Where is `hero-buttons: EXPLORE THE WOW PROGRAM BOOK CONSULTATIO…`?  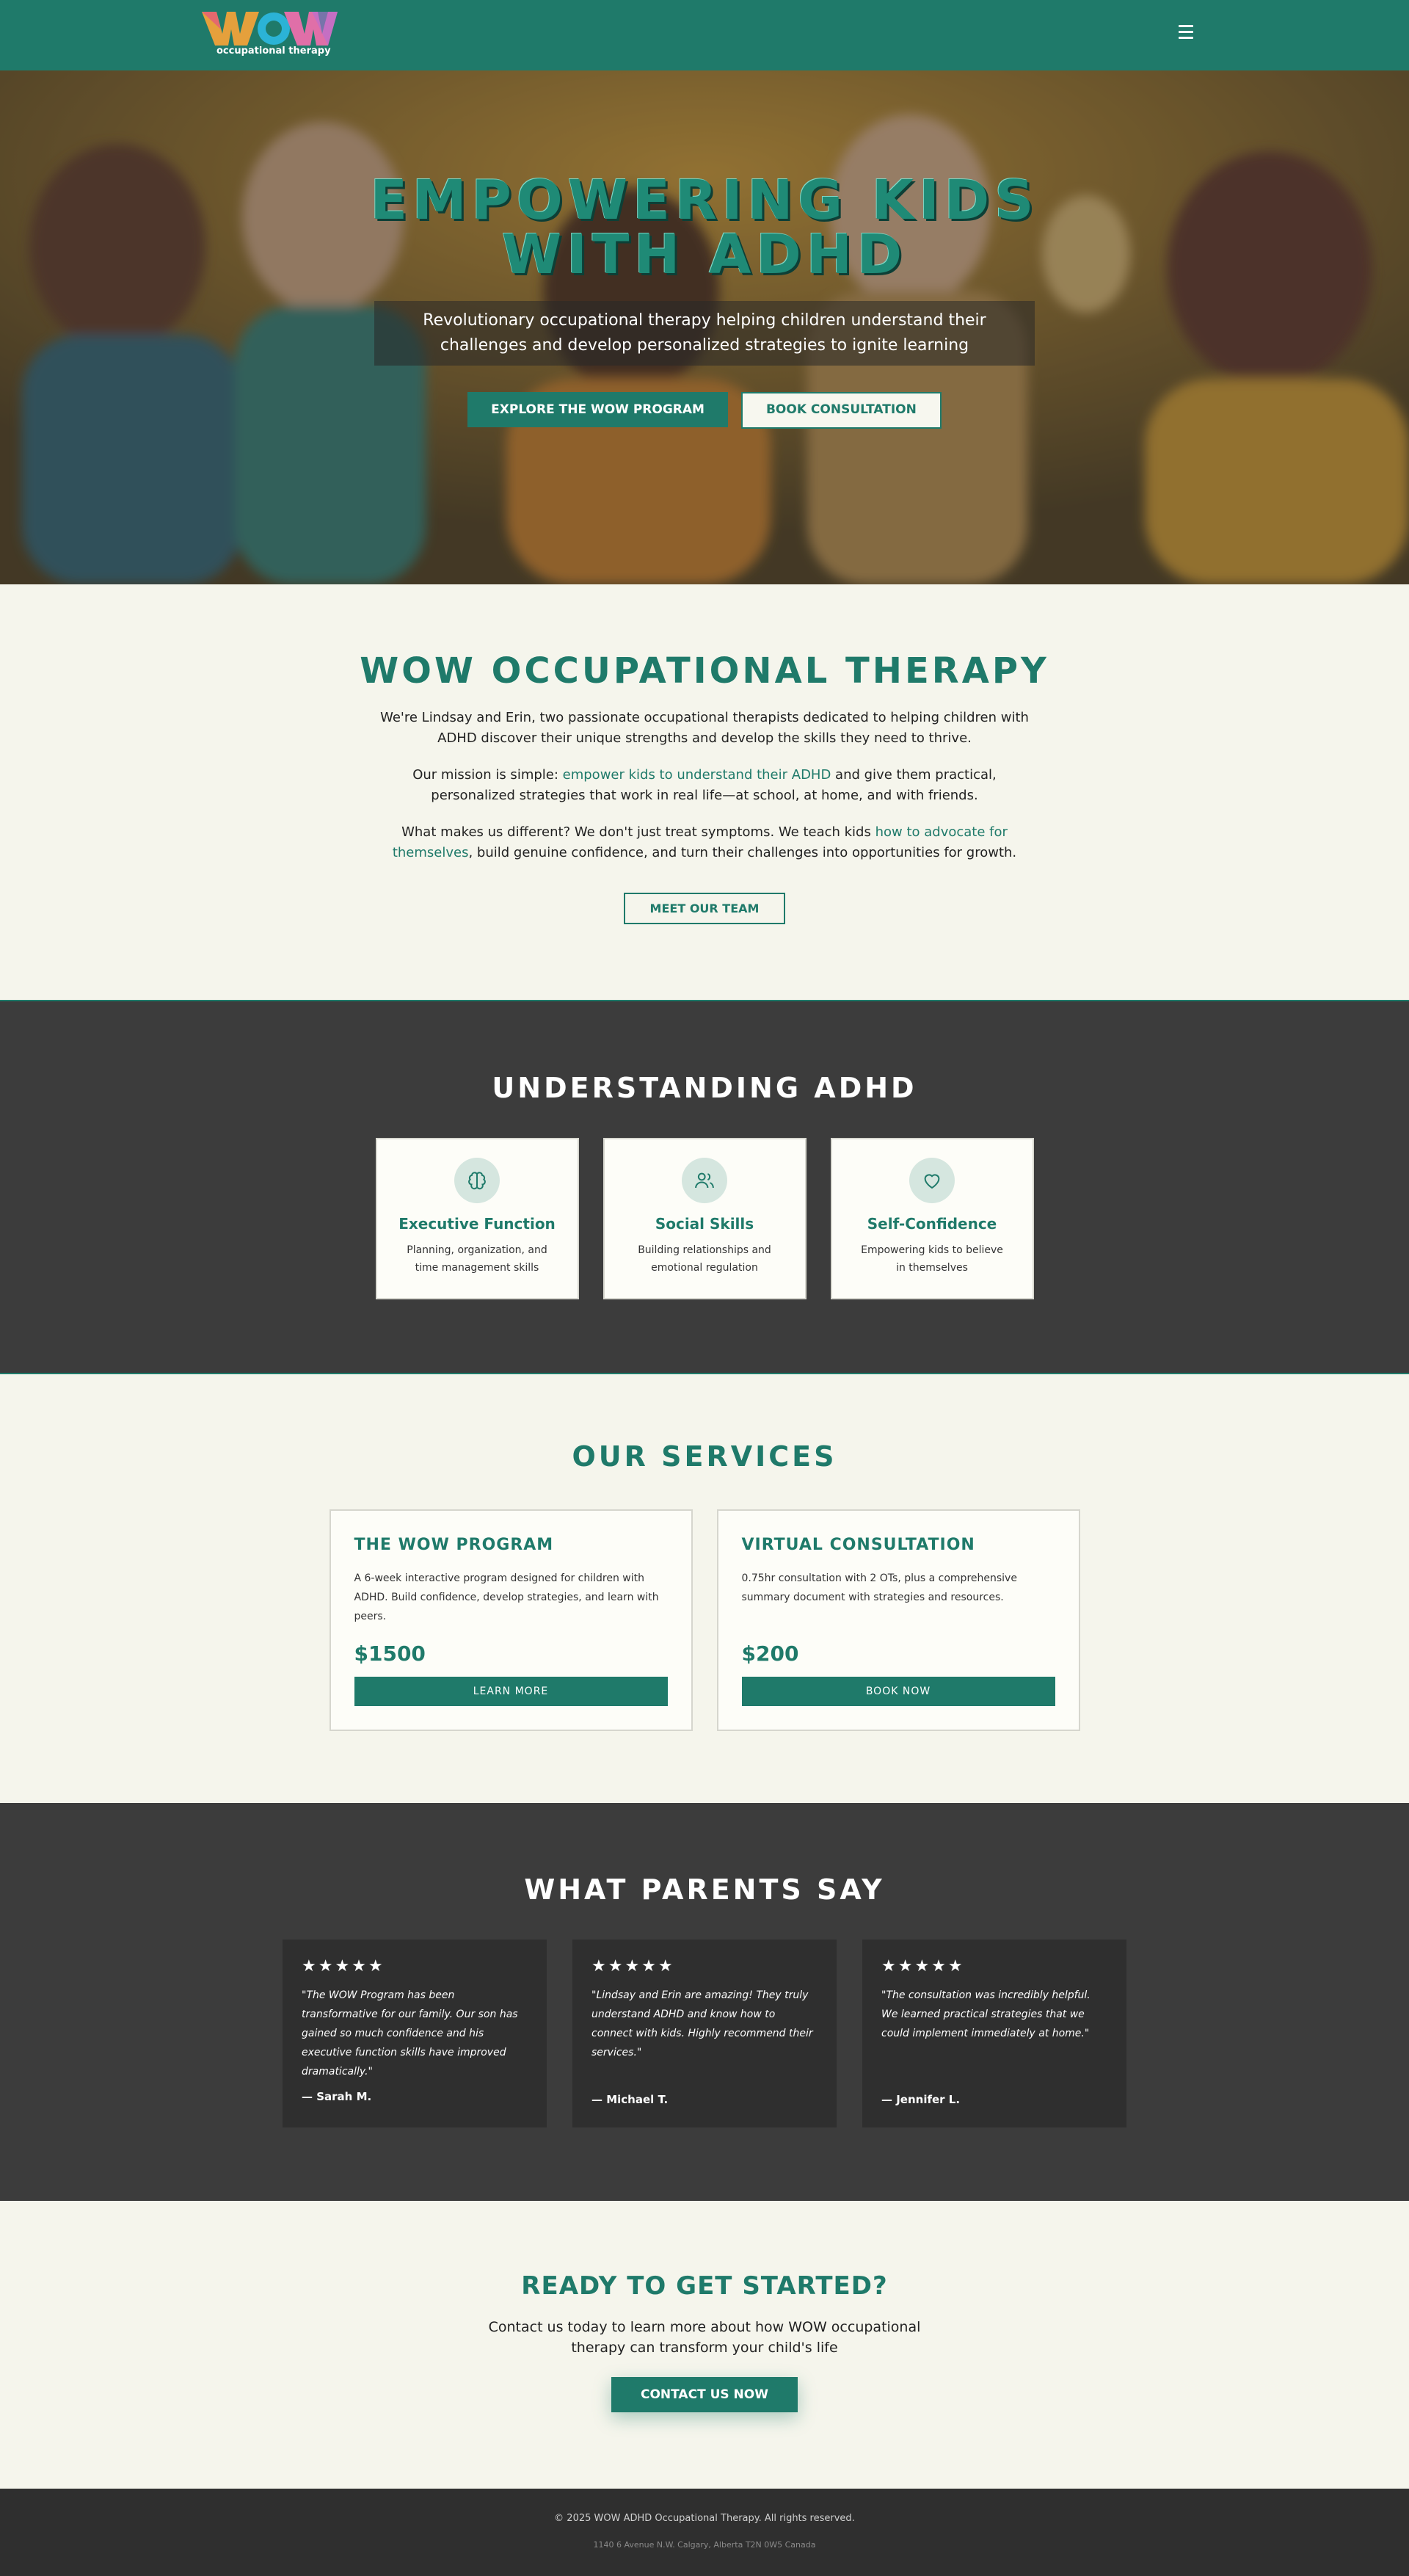
hero-buttons: EXPLORE THE WOW PROGRAM BOOK CONSULTATIO… is located at coordinates (704, 410).